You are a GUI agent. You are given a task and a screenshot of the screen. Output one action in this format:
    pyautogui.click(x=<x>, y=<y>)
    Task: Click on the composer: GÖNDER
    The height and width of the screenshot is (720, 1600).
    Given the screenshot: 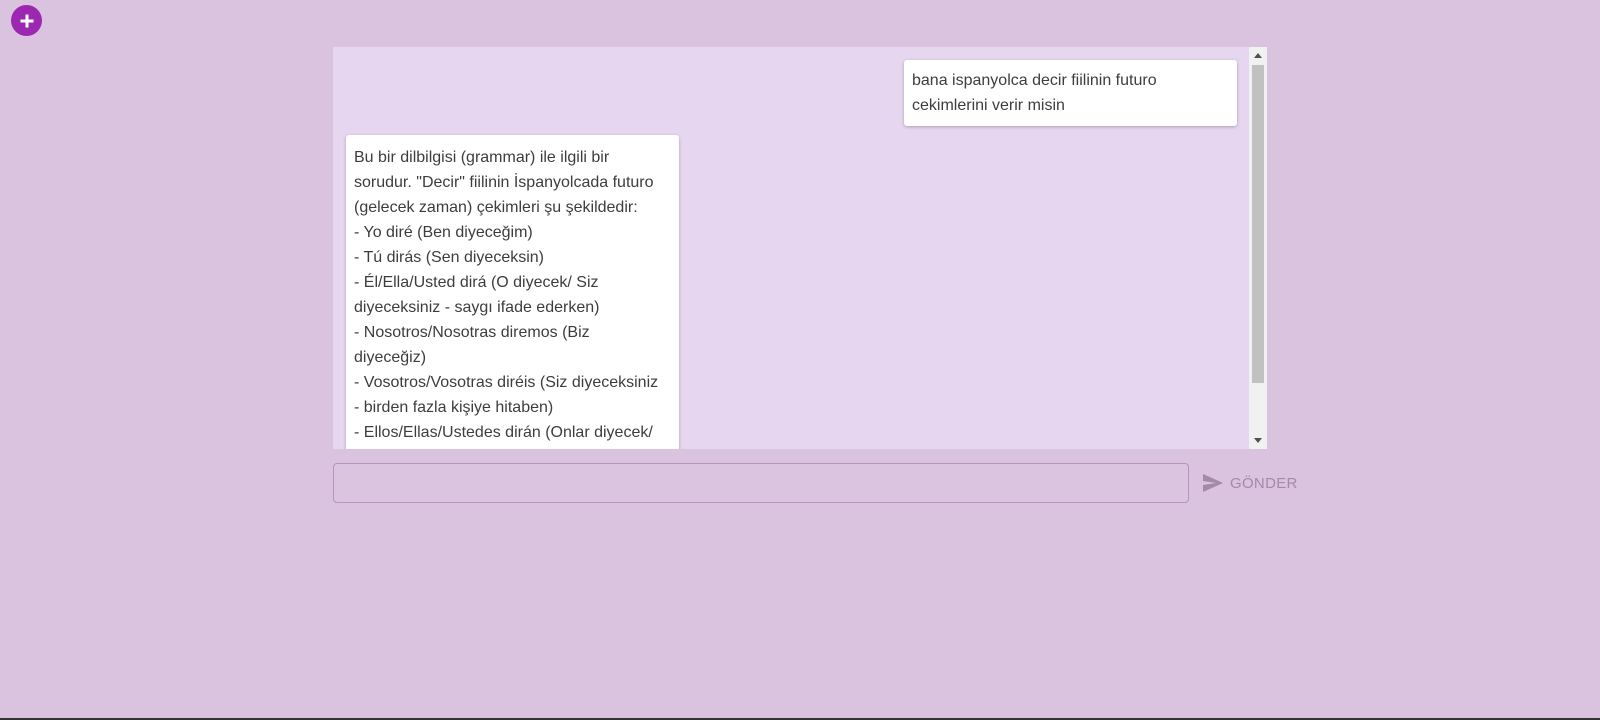 What is the action you would take?
    pyautogui.click(x=815, y=483)
    